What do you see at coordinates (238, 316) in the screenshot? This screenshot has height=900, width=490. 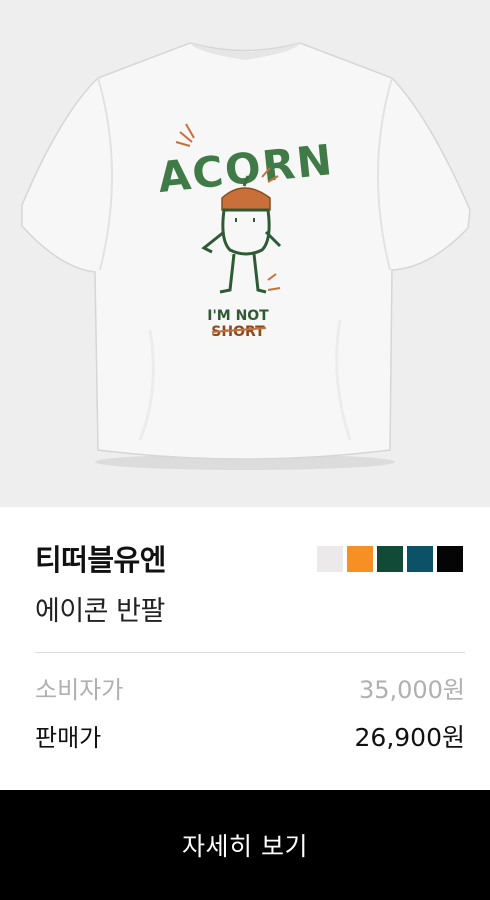 I see `print-caption-line1: I'M NOT` at bounding box center [238, 316].